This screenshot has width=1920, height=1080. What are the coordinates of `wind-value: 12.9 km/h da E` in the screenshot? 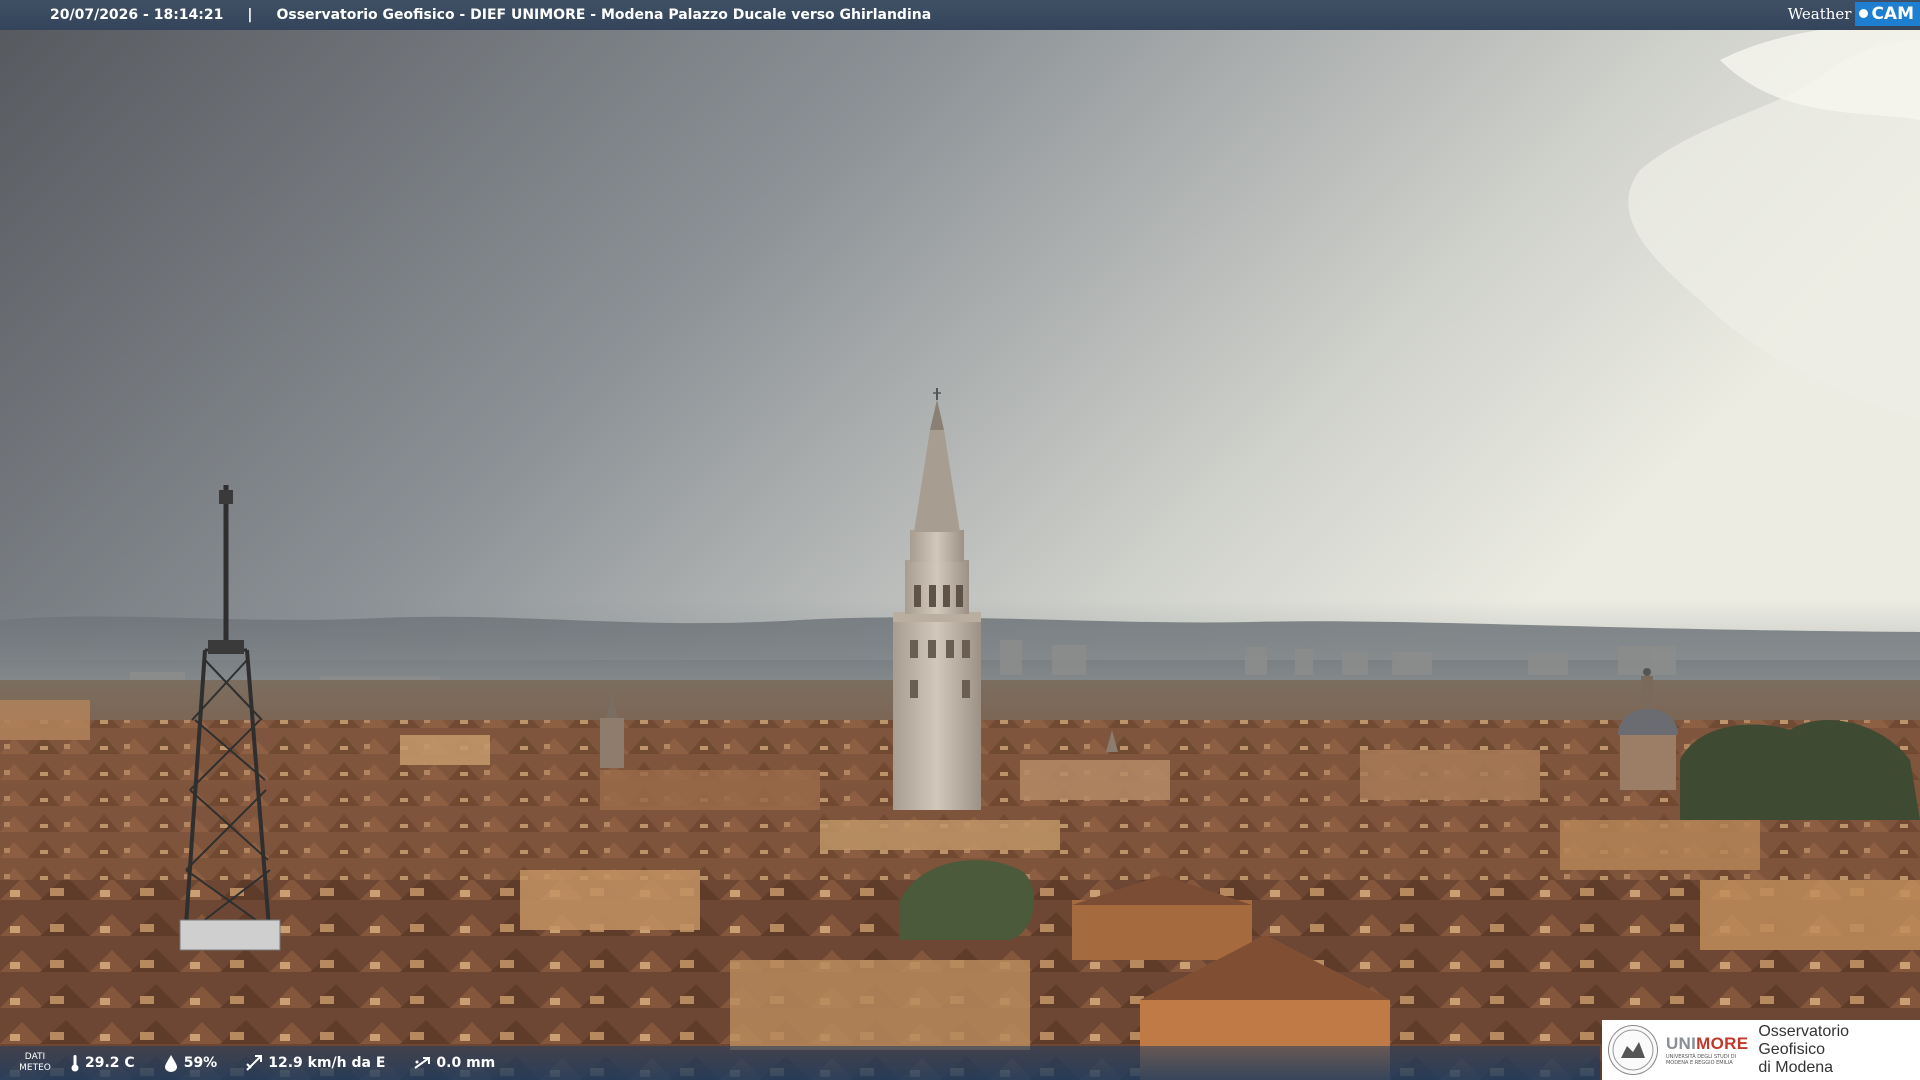 It's located at (327, 1063).